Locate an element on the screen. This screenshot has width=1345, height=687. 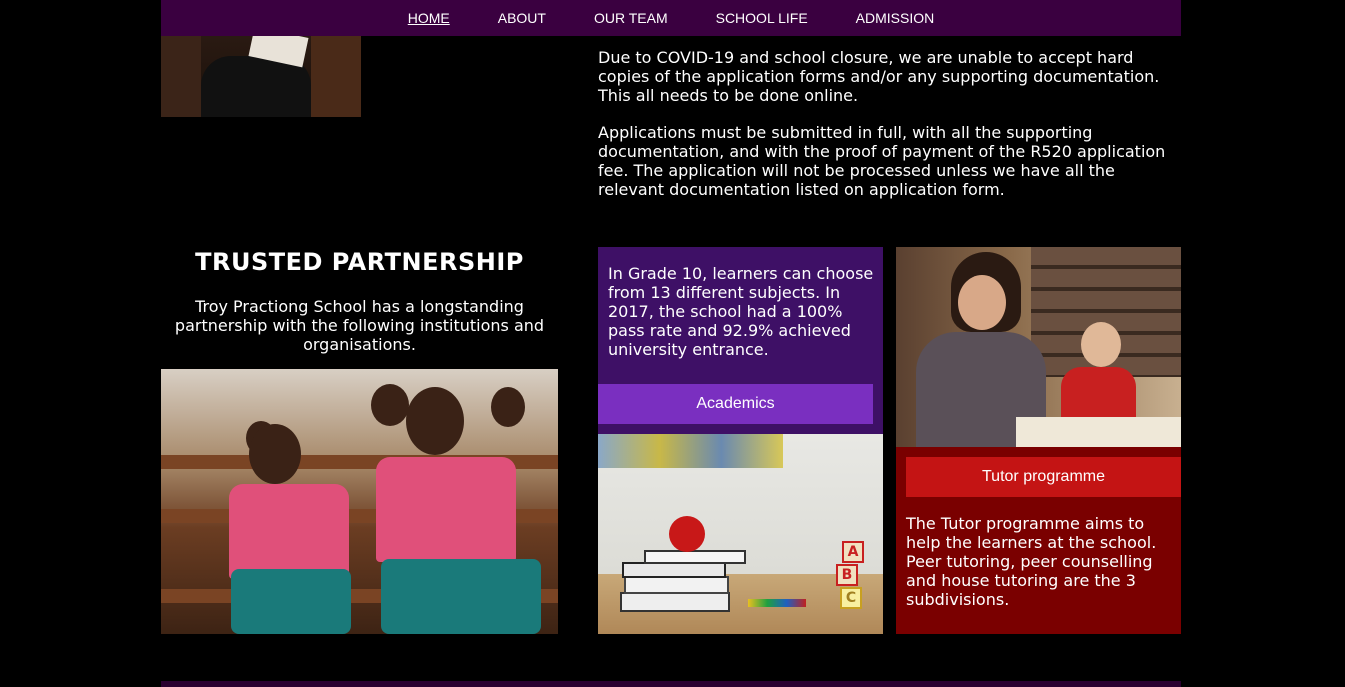
nav-about: ABOUT is located at coordinates (522, 18).